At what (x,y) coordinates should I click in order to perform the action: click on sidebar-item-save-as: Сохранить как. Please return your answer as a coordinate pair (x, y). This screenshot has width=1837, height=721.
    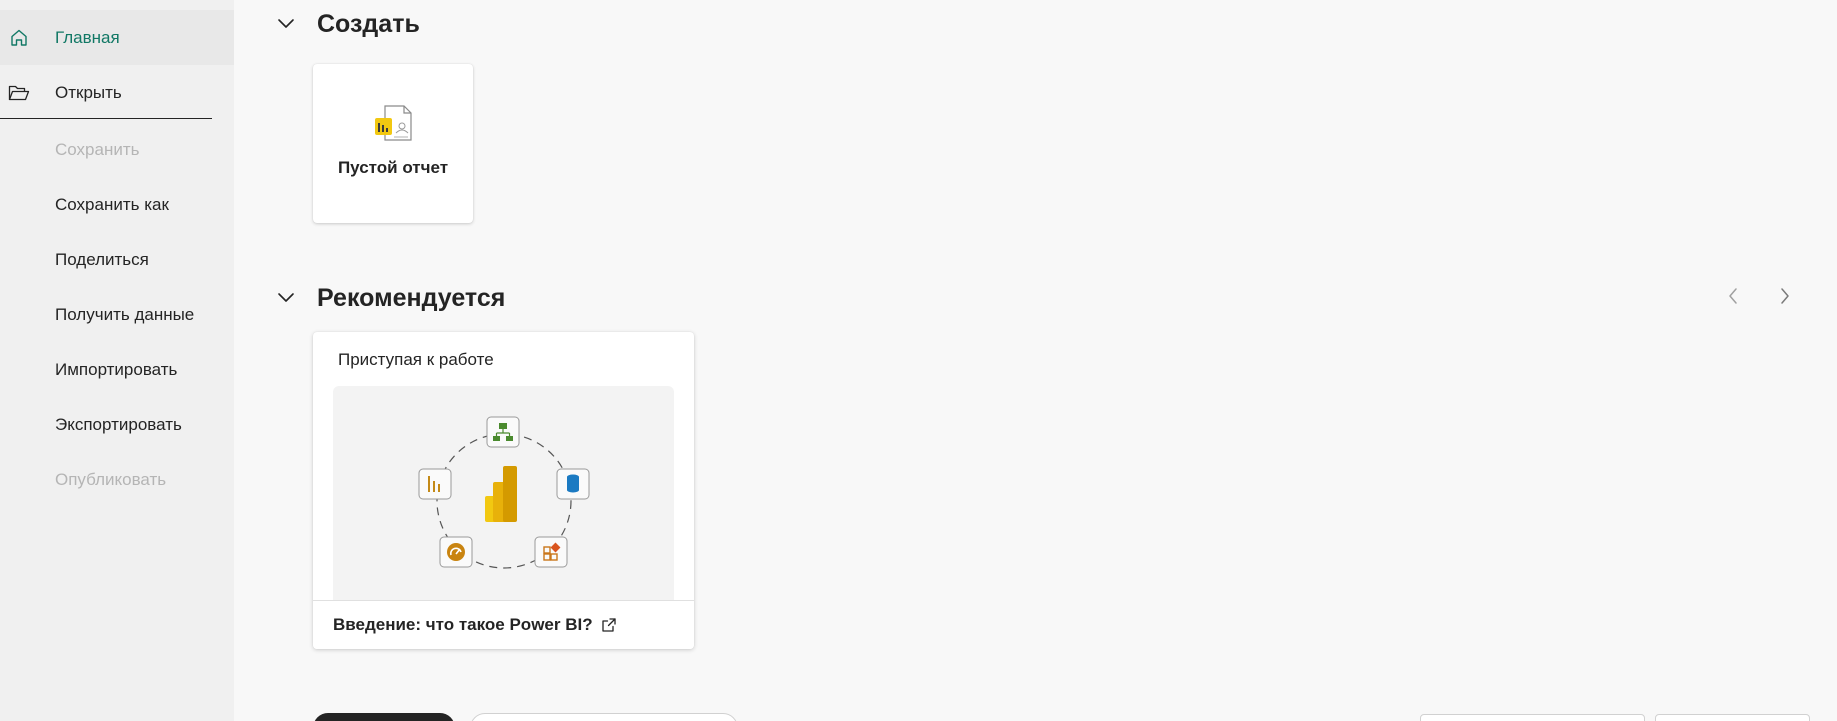
    Looking at the image, I should click on (117, 204).